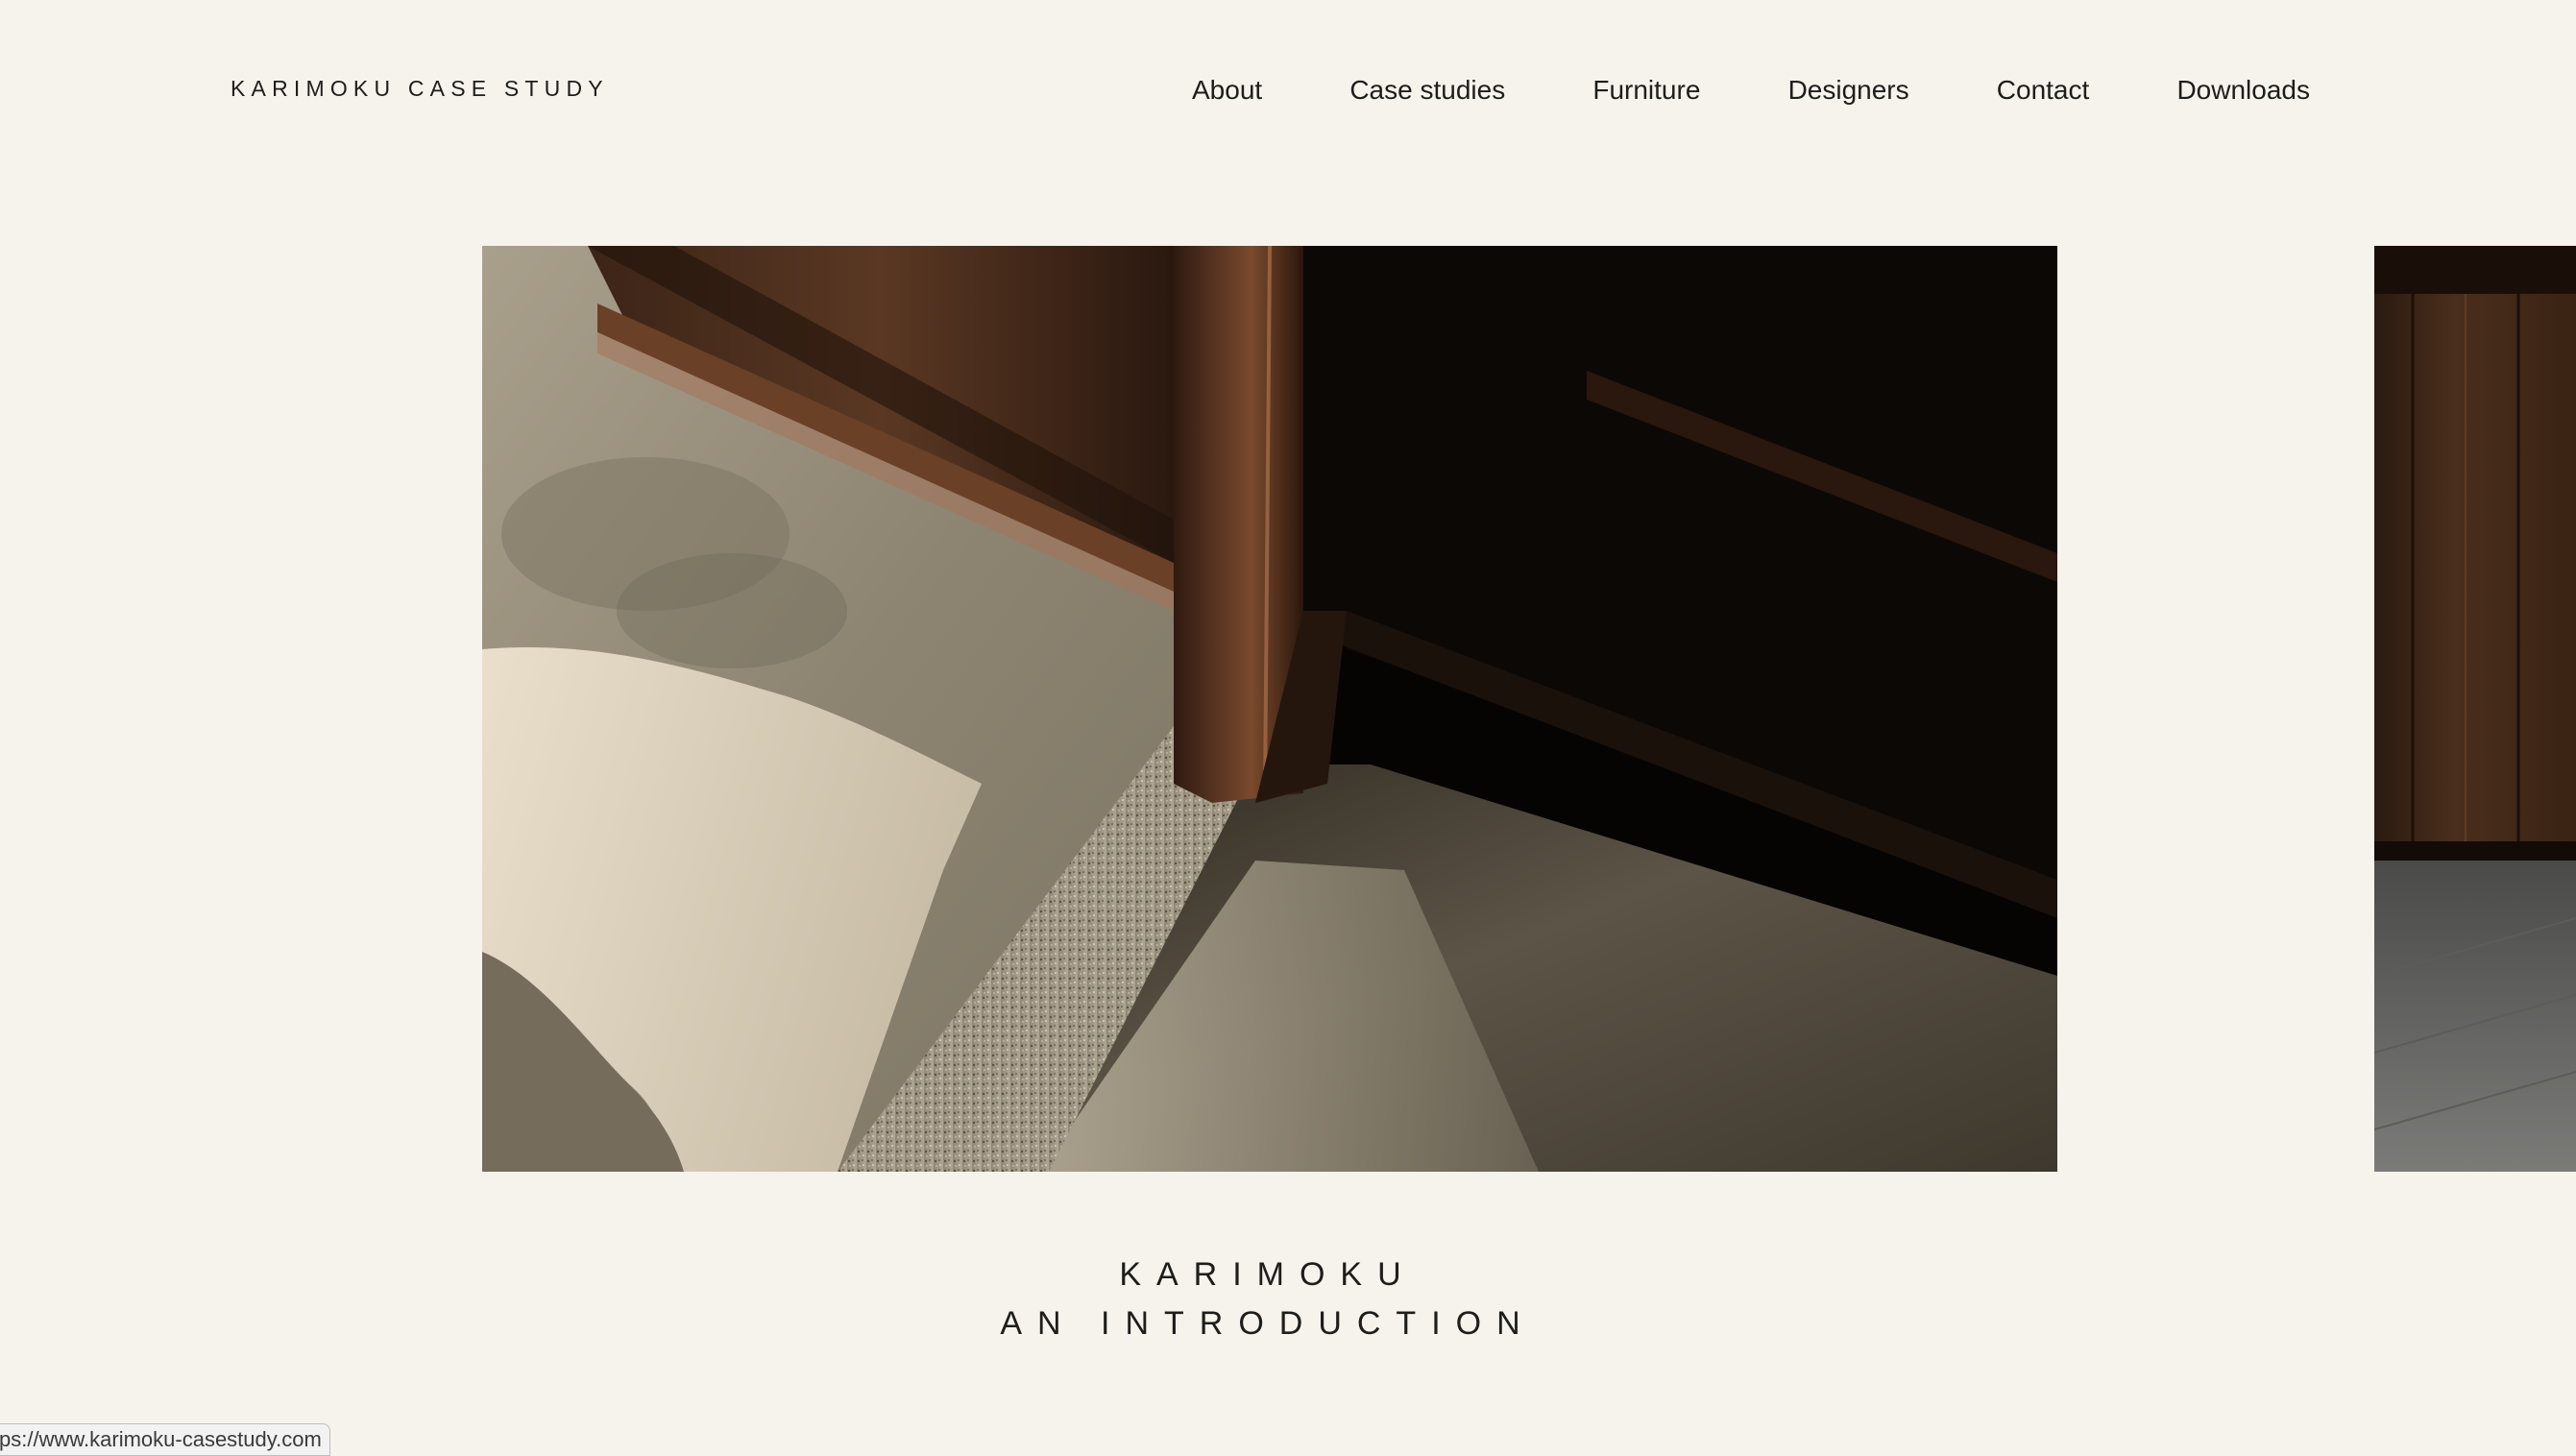  Describe the element at coordinates (1268, 1299) in the screenshot. I see `slide-caption: KARIMOKU AN INTRODUCTION` at that location.